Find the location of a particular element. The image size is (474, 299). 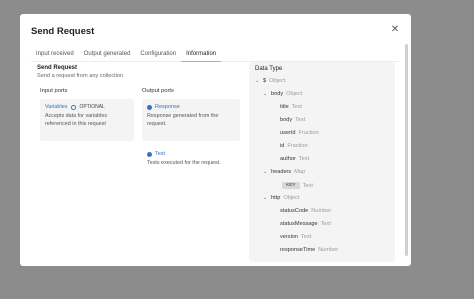

output-port-name: Response is located at coordinates (167, 107).